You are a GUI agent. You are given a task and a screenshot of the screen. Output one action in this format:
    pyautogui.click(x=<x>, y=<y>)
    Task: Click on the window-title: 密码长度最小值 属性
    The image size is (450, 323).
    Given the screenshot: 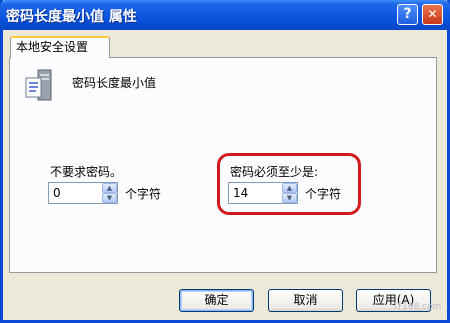 What is the action you would take?
    pyautogui.click(x=71, y=17)
    